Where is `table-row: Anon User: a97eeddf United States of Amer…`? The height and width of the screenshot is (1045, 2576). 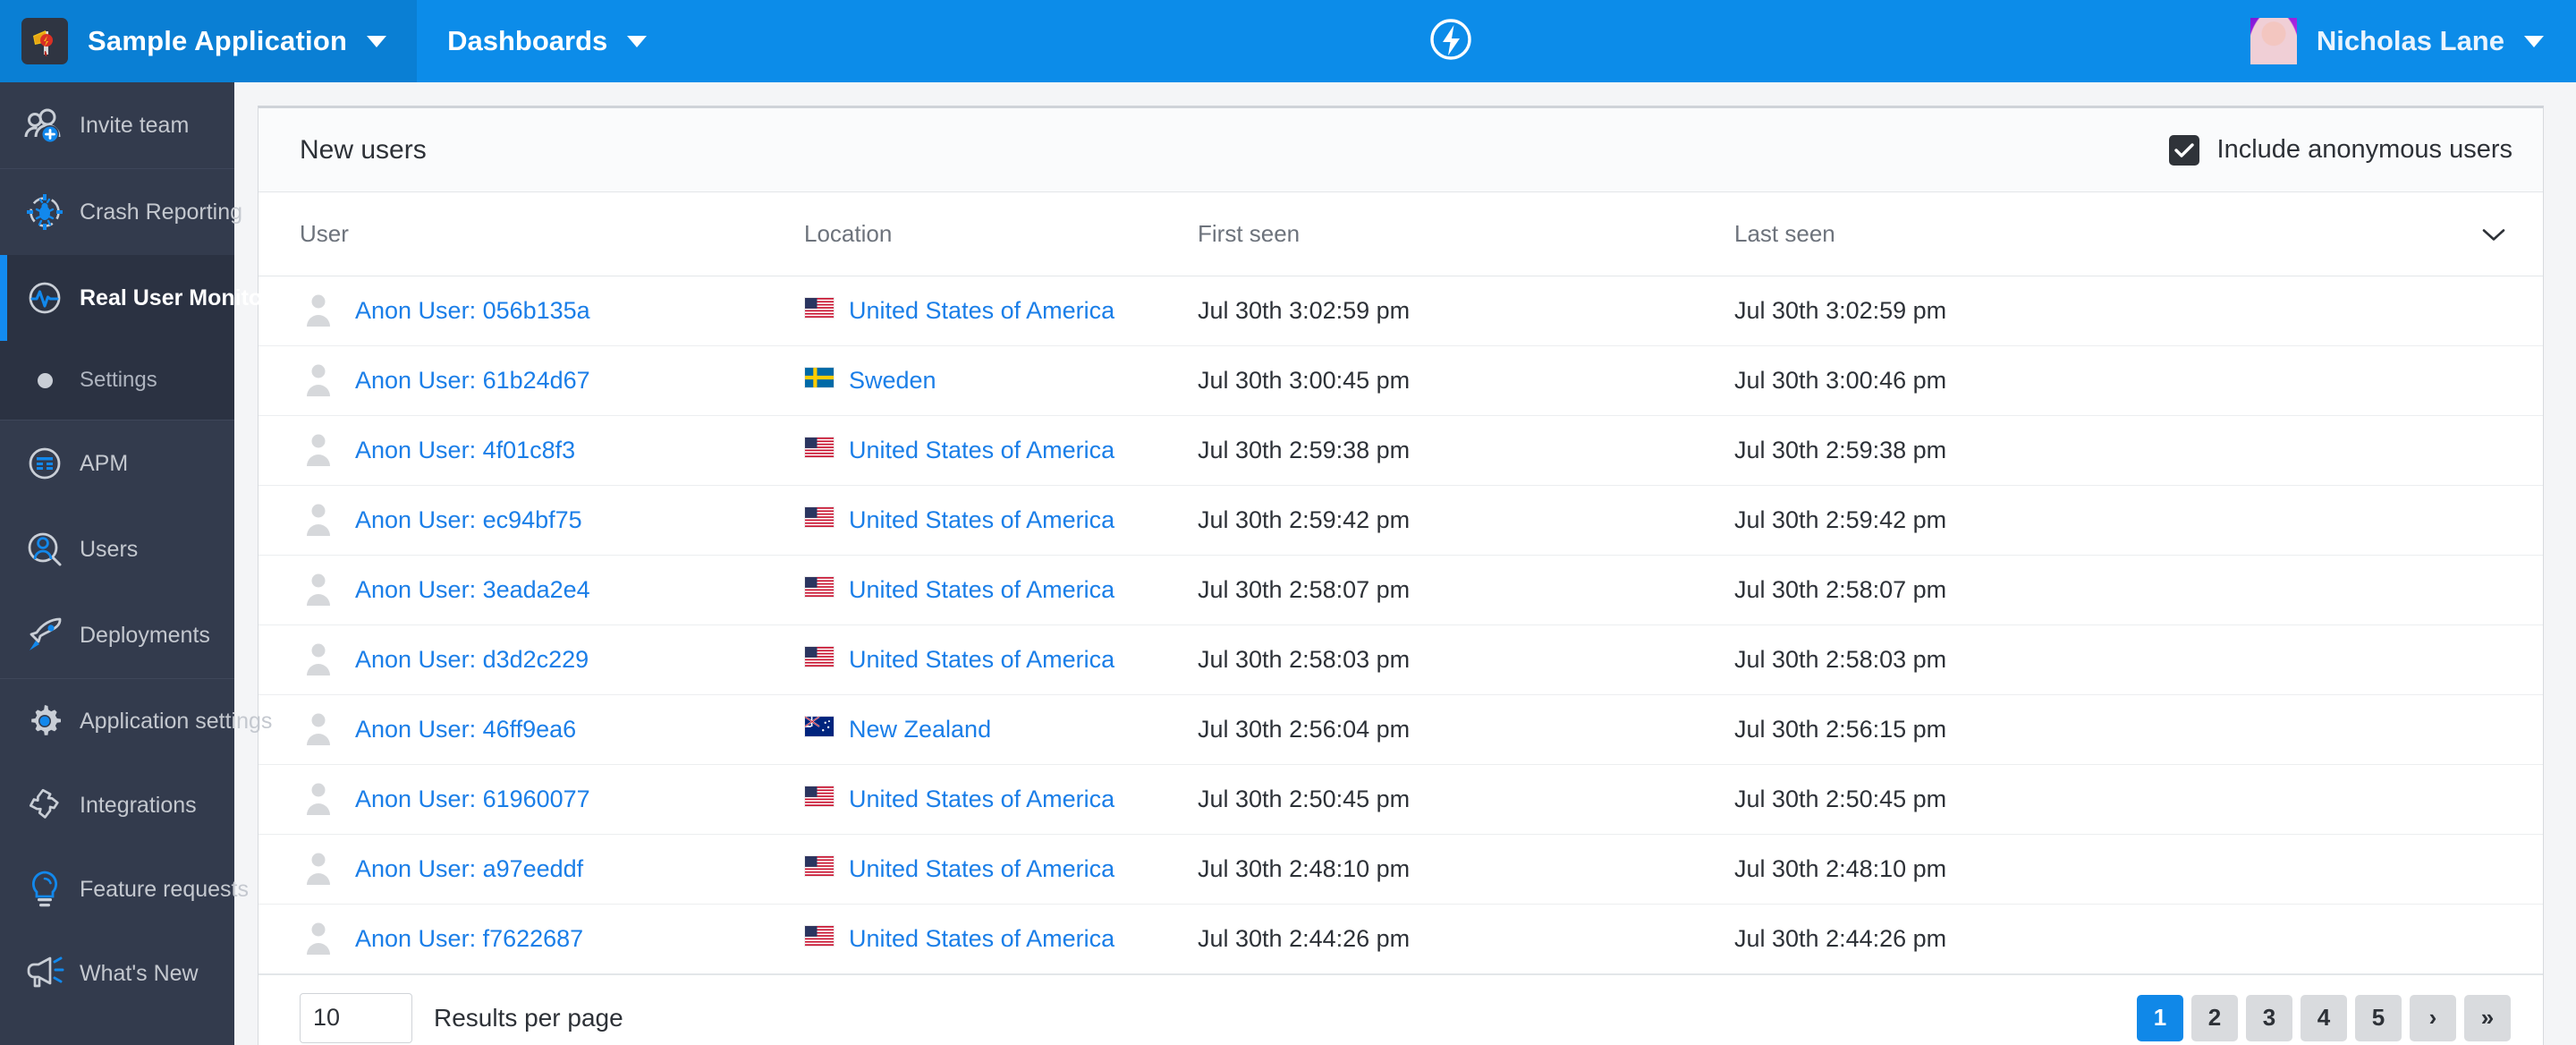
table-row: Anon User: a97eeddf United States of Amer… is located at coordinates (1400, 869).